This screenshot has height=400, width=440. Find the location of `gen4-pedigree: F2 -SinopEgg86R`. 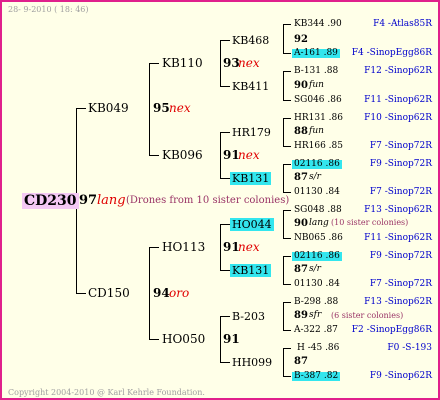

gen4-pedigree: F2 -SinopEgg86R is located at coordinates (392, 330).